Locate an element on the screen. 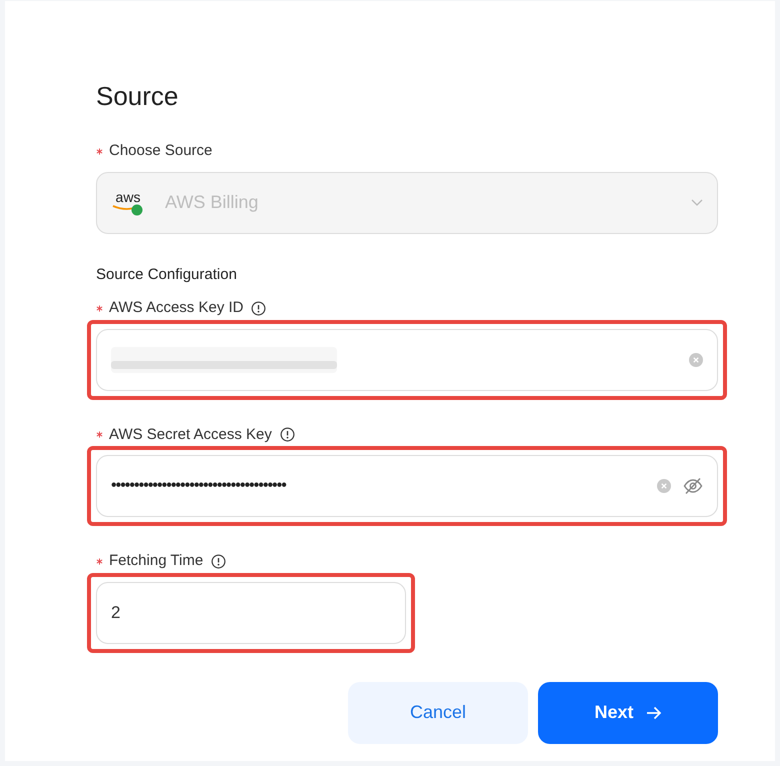 This screenshot has width=780, height=766. input-field: 2 is located at coordinates (251, 613).